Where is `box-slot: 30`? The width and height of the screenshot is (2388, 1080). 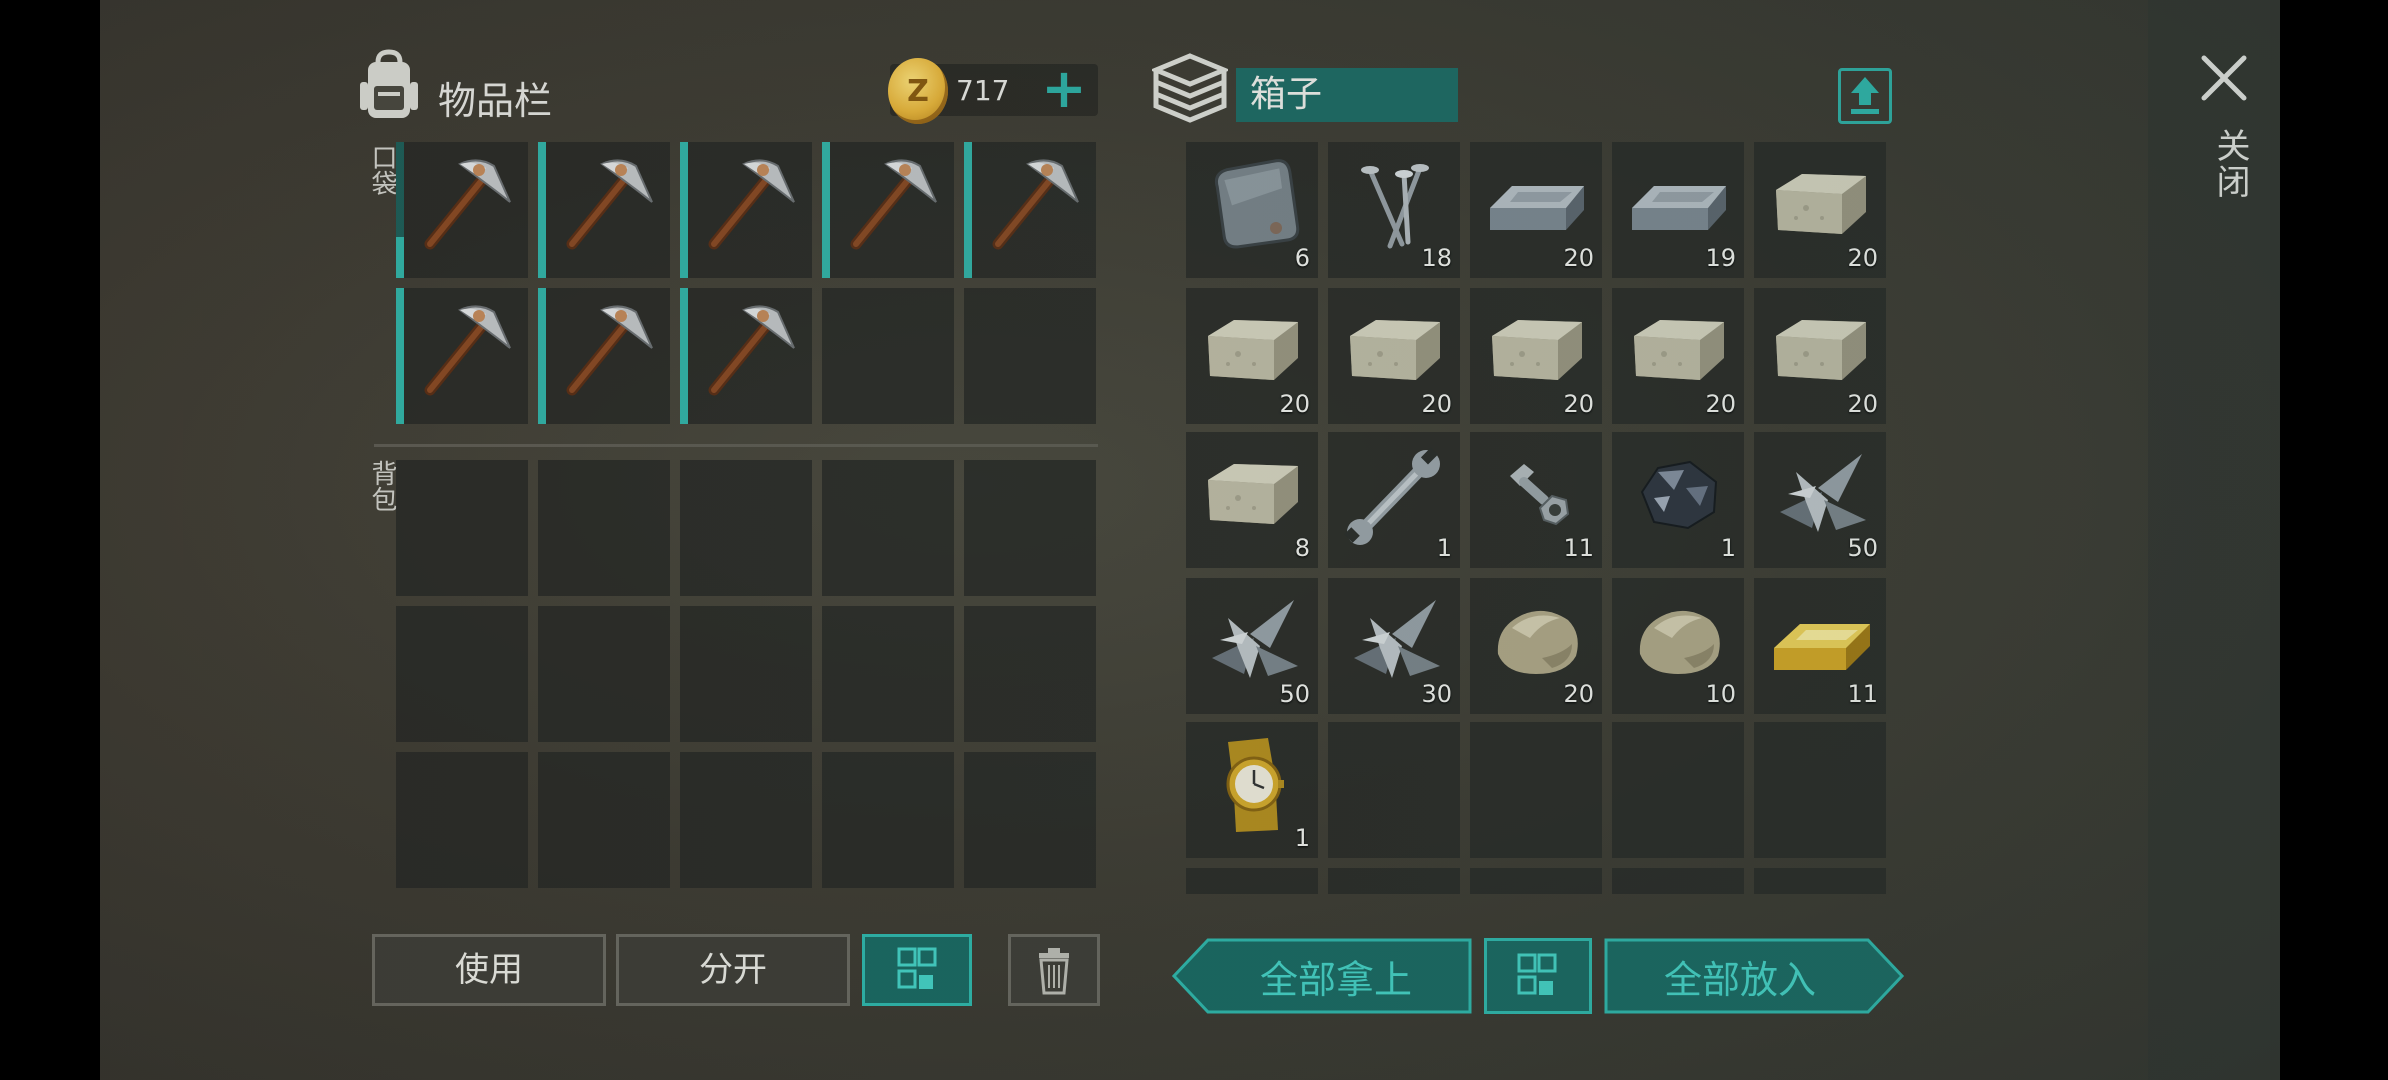
box-slot: 30 is located at coordinates (1394, 646).